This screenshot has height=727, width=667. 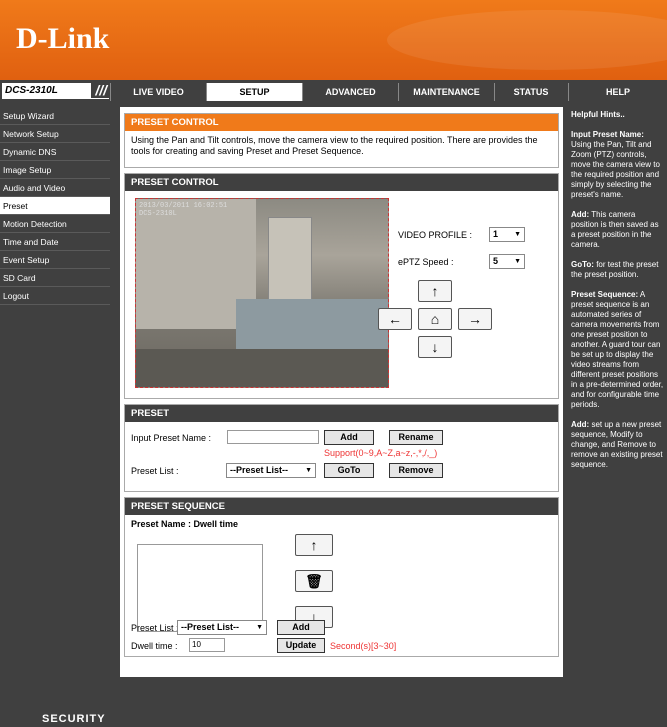 I want to click on video-timestamp: 2013/03/2011 16:02:51 DCS-2310L, so click(x=183, y=210).